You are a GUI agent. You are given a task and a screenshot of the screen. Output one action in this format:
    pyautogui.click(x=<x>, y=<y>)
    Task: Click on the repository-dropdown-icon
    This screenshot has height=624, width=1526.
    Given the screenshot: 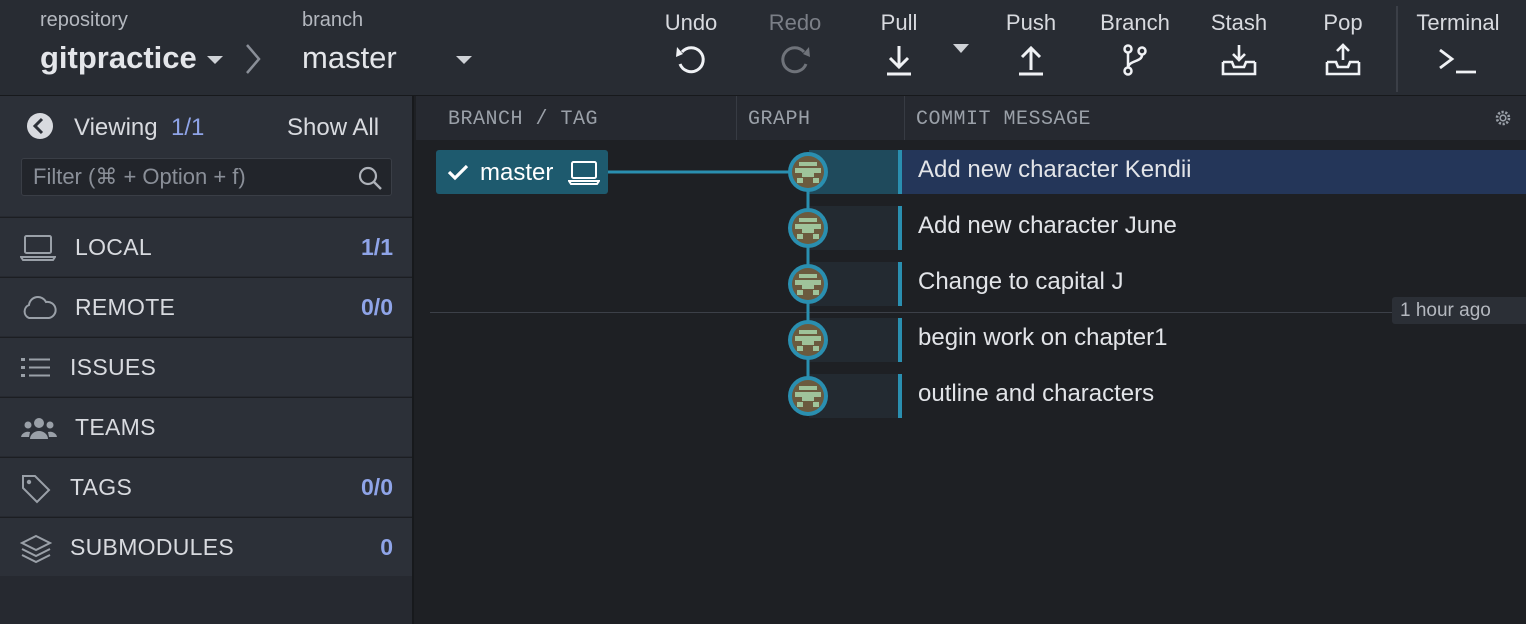 What is the action you would take?
    pyautogui.click(x=215, y=60)
    